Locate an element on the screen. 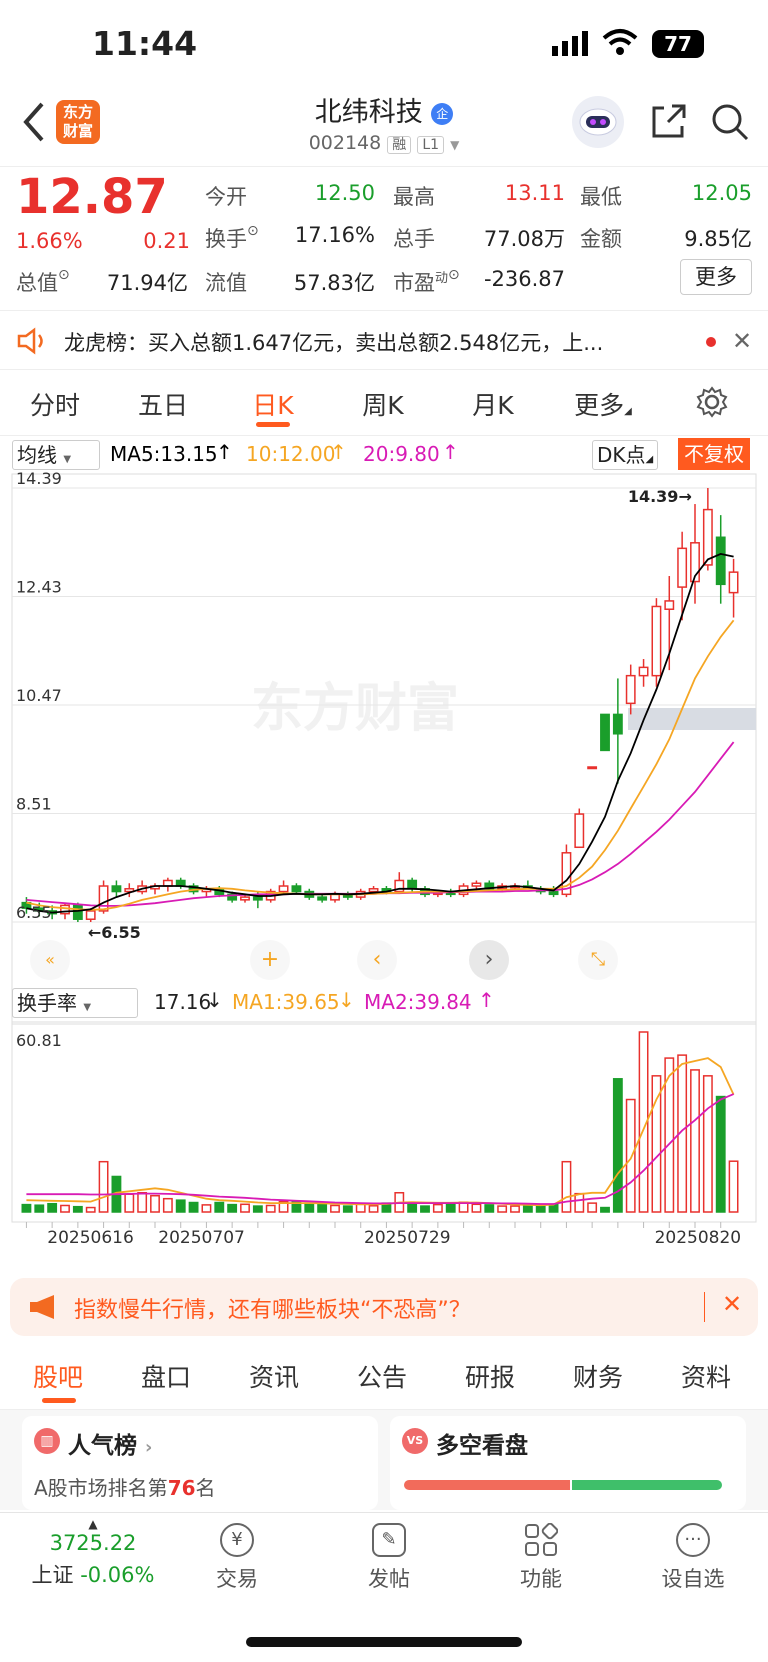  tab-orderbook: 盘口 is located at coordinates (166, 1376).